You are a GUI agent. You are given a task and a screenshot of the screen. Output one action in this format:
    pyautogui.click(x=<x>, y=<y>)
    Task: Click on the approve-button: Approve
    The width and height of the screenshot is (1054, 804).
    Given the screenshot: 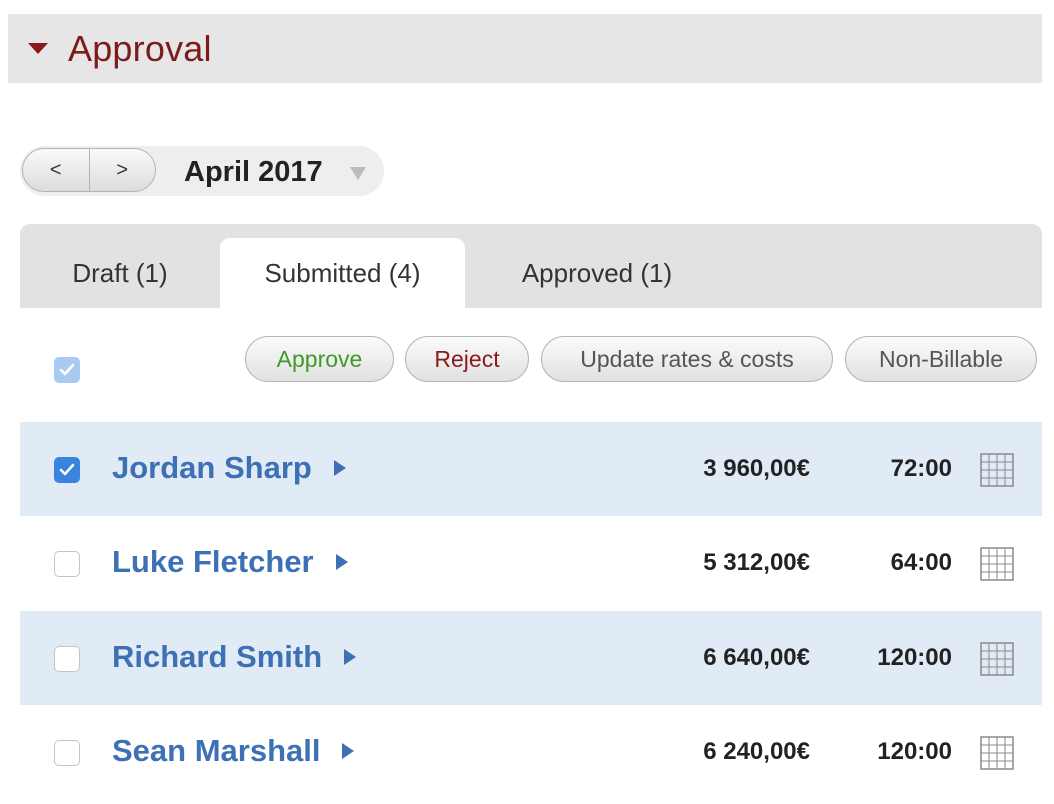 What is the action you would take?
    pyautogui.click(x=319, y=359)
    